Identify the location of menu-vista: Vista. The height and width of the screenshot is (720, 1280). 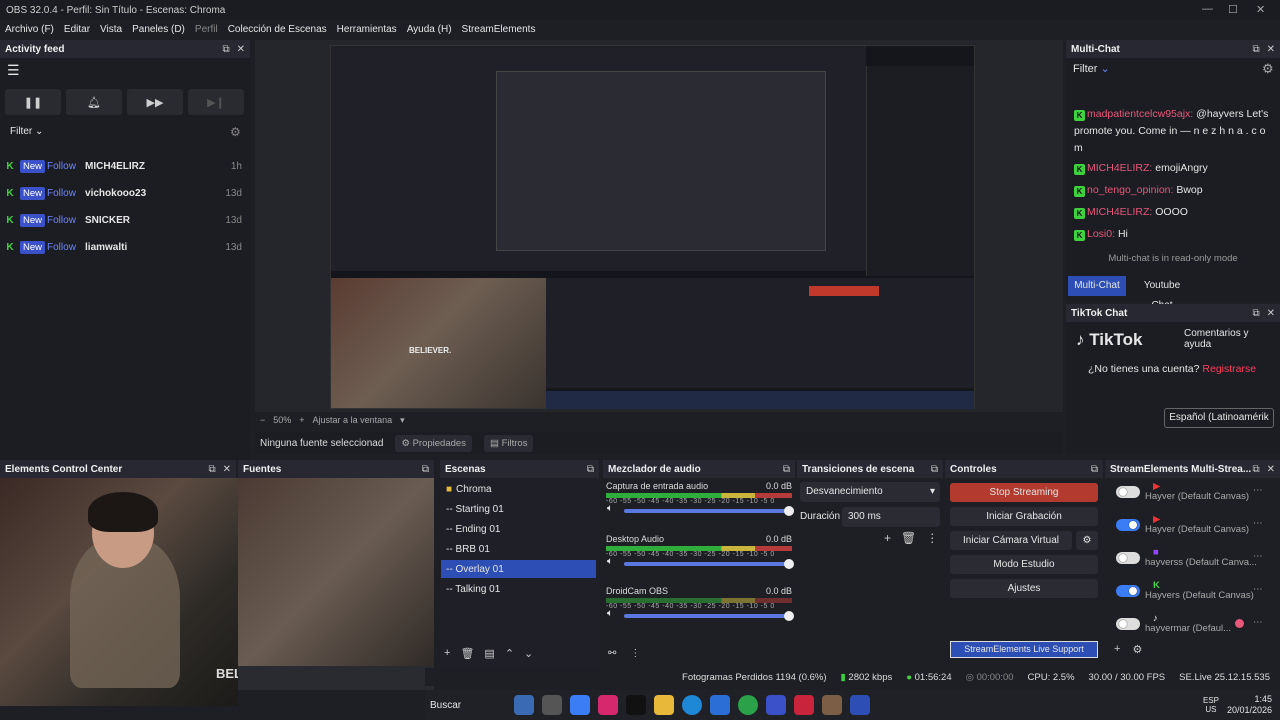
(111, 29).